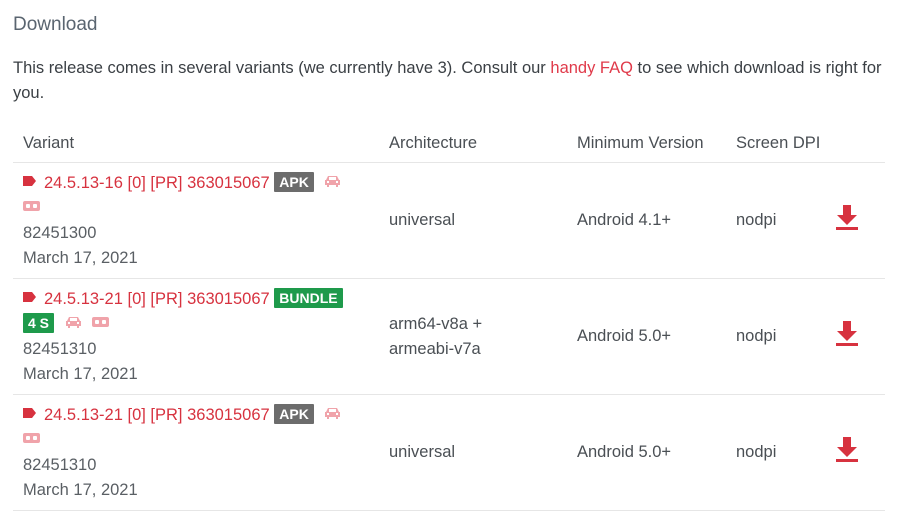 The height and width of the screenshot is (513, 902). I want to click on header-min-version: Minimum Version, so click(656, 143).